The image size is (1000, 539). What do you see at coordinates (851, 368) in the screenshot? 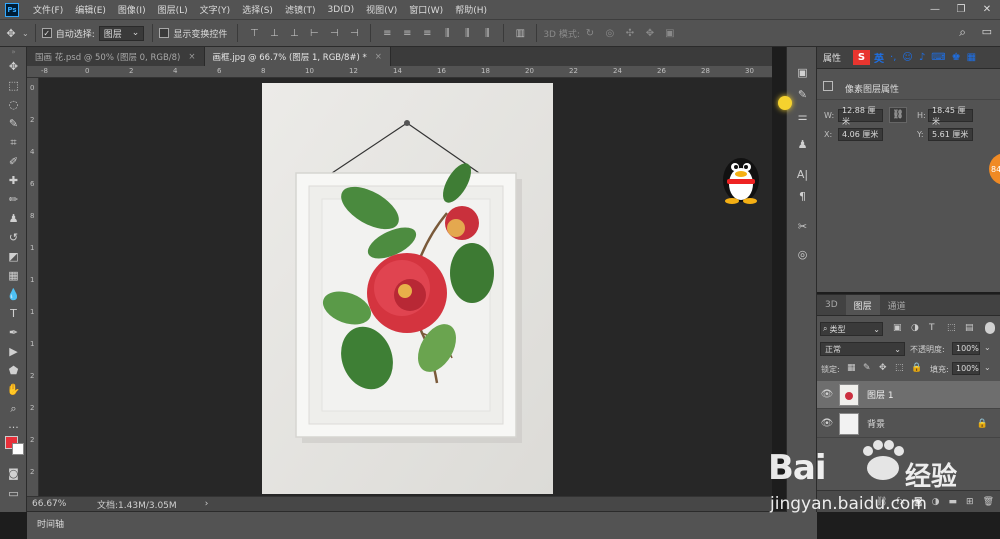
I see `lock-transparent-icon: ▦` at bounding box center [851, 368].